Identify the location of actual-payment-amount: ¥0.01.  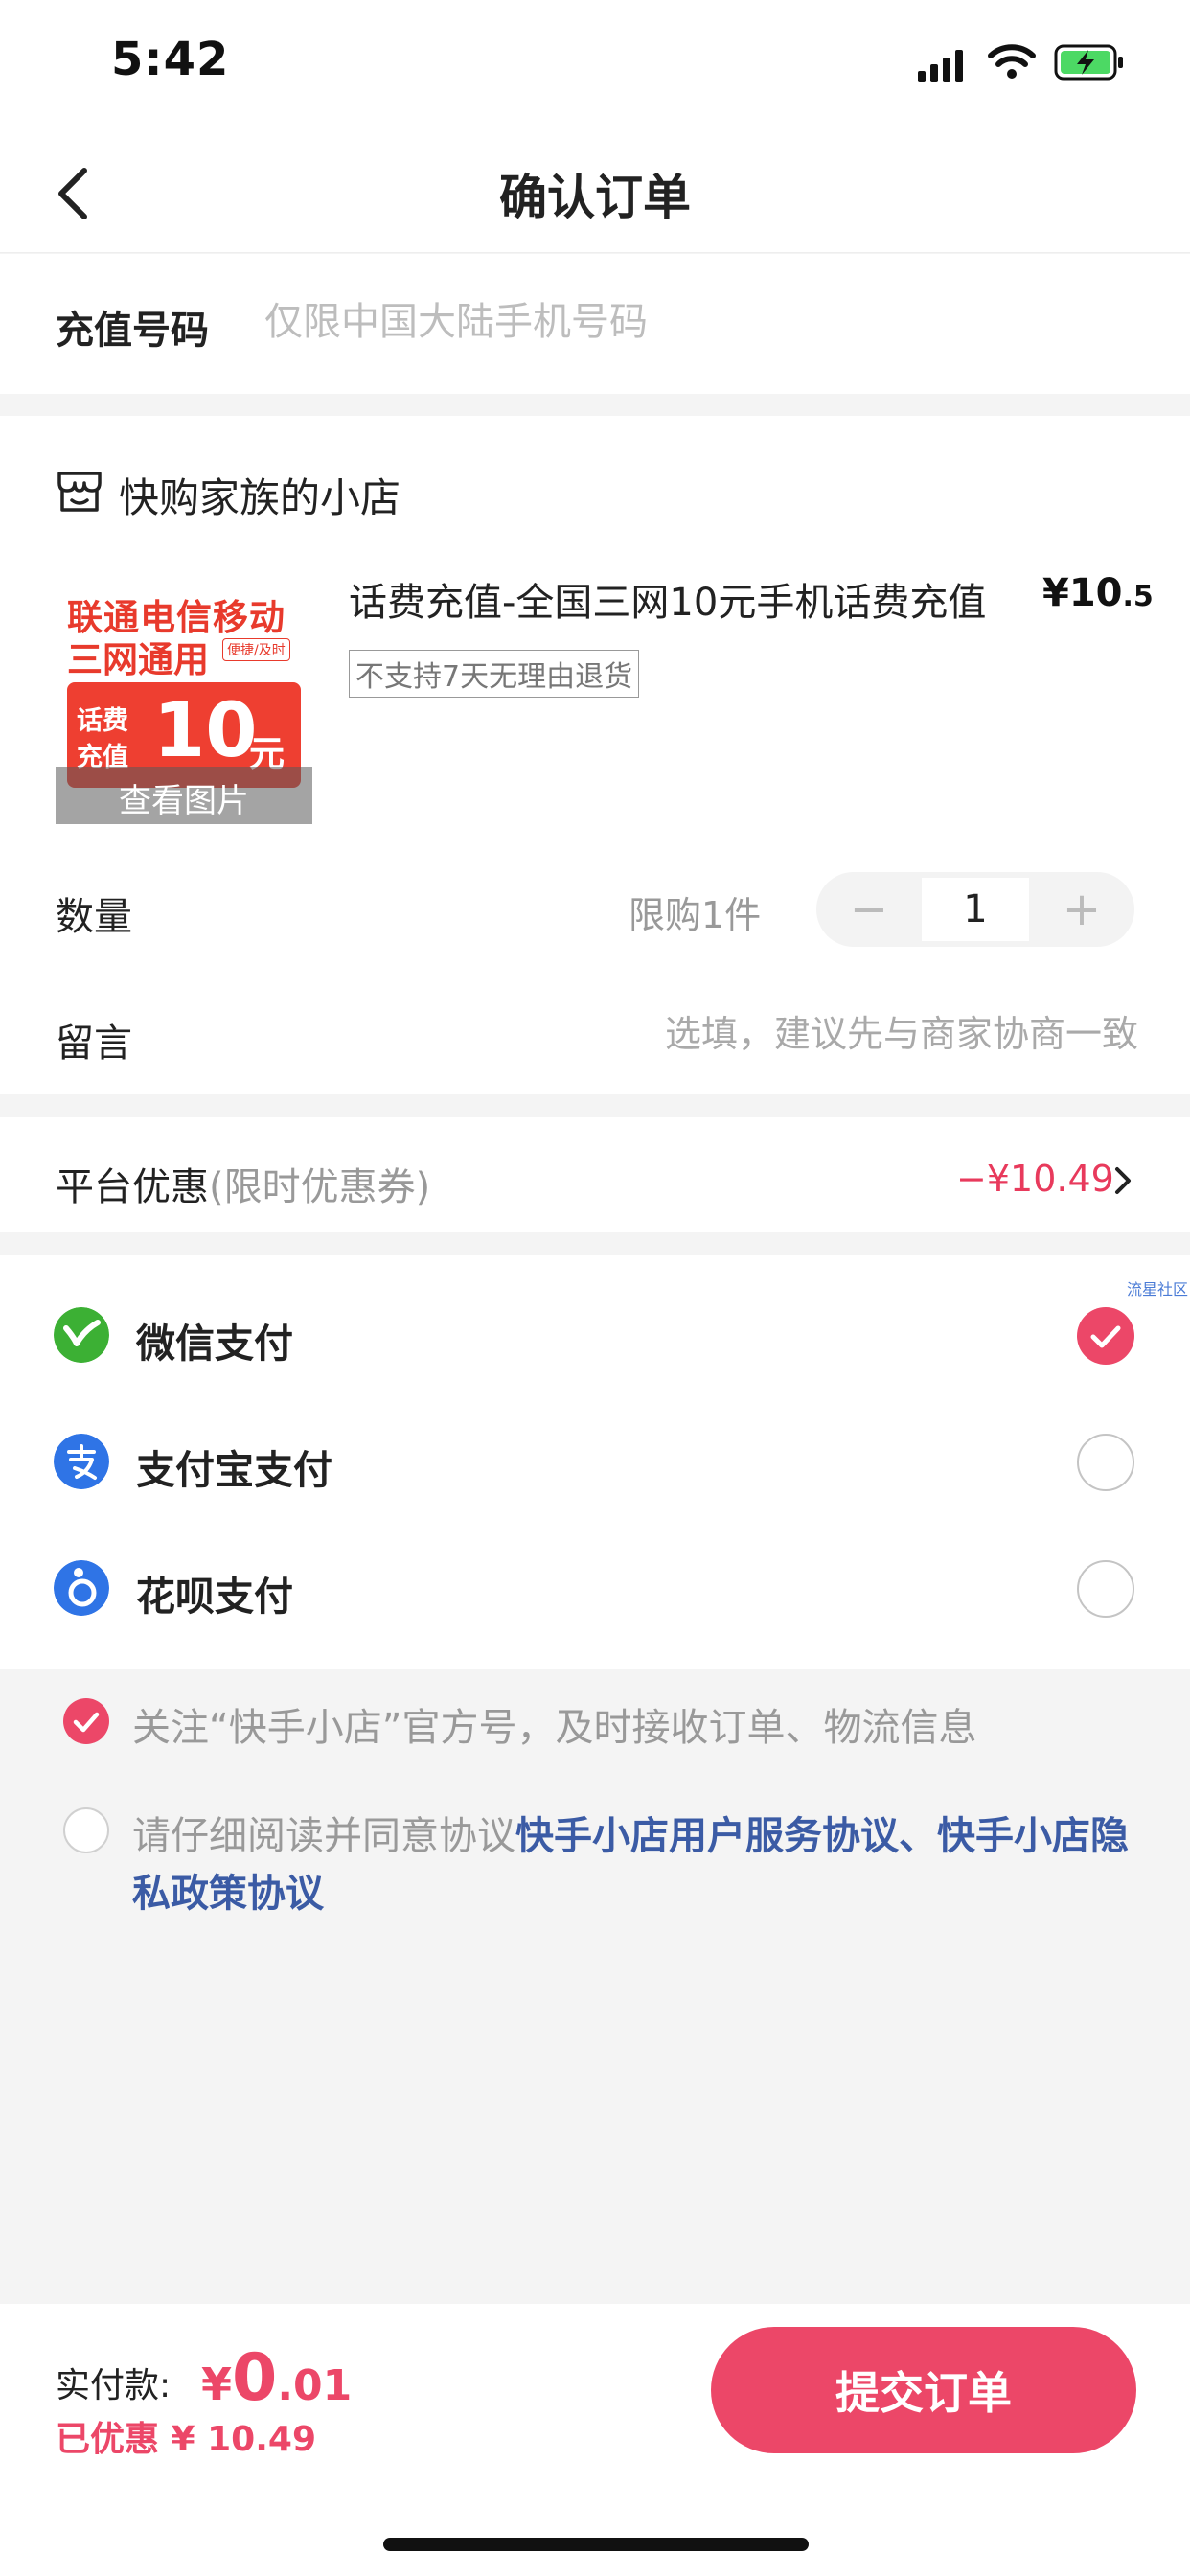
(277, 2378).